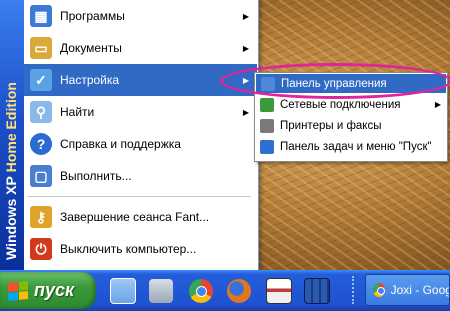 The width and height of the screenshot is (450, 311). I want to click on network-computer-icon, so click(161, 291).